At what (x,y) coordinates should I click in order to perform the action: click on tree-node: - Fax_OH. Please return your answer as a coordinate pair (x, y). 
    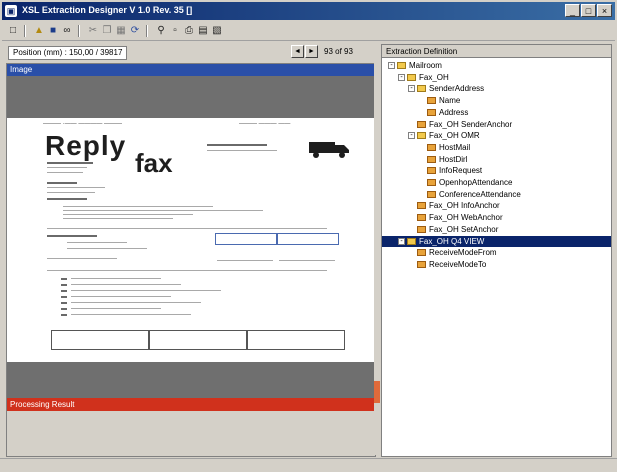
    Looking at the image, I should click on (496, 77).